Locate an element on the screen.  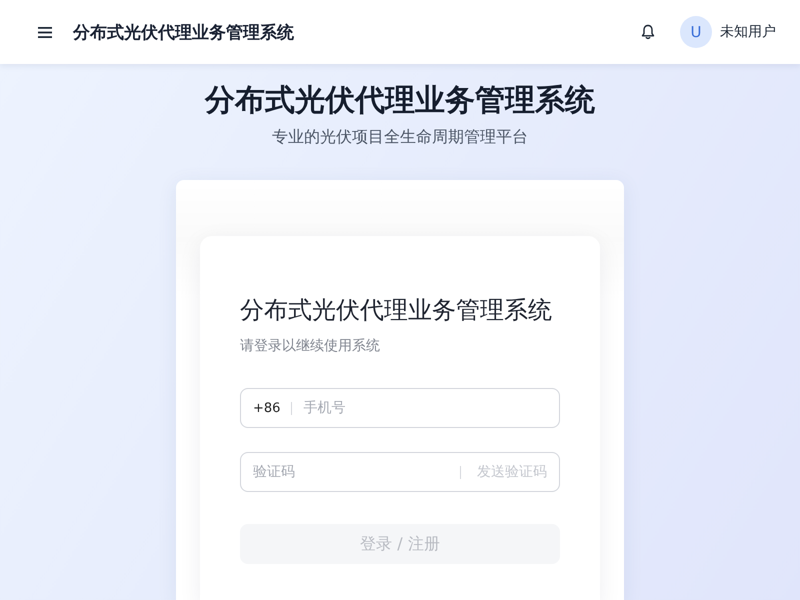
login-subtitle: 请登录以继续使用系统 is located at coordinates (310, 346).